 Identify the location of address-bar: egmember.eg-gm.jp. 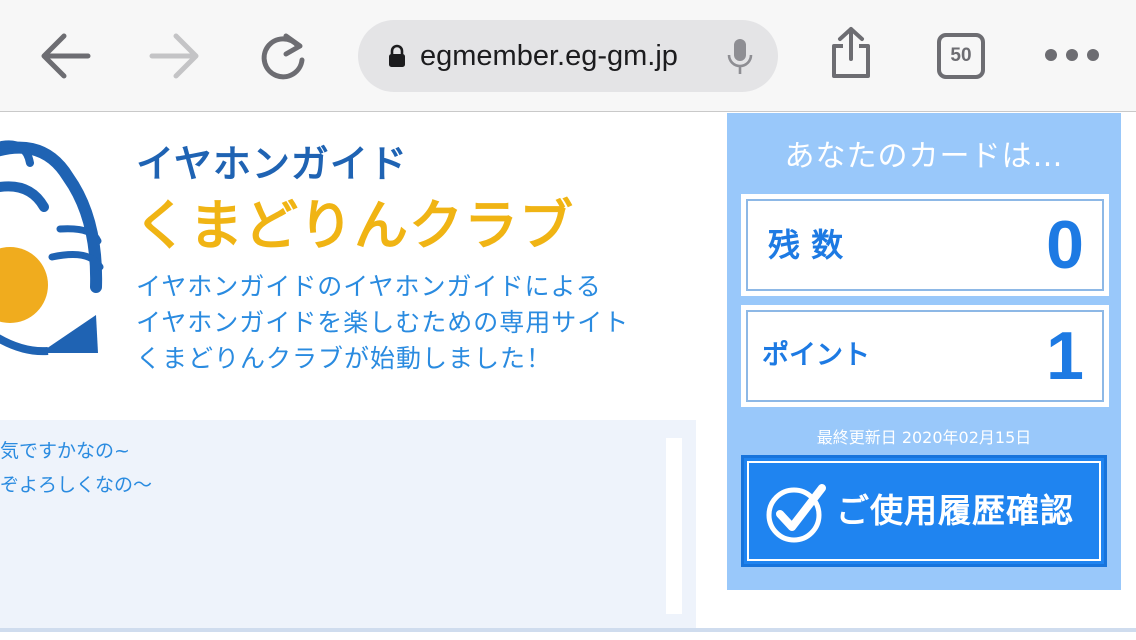
(568, 56).